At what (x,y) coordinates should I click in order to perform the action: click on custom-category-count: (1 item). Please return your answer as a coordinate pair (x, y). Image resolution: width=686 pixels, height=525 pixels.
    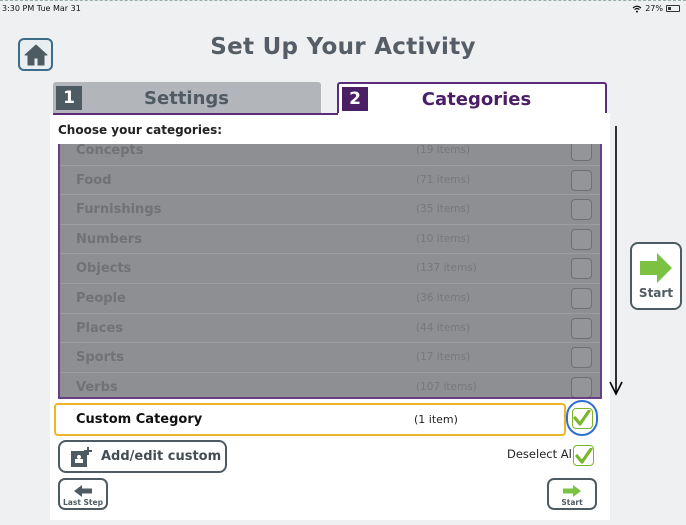
    Looking at the image, I should click on (436, 419).